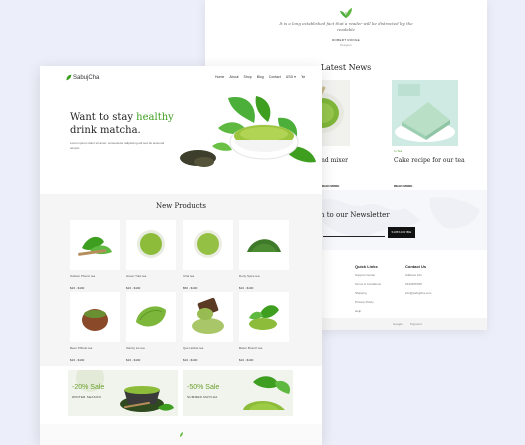 The image size is (525, 445). I want to click on currency-select: USD ▾, so click(291, 77).